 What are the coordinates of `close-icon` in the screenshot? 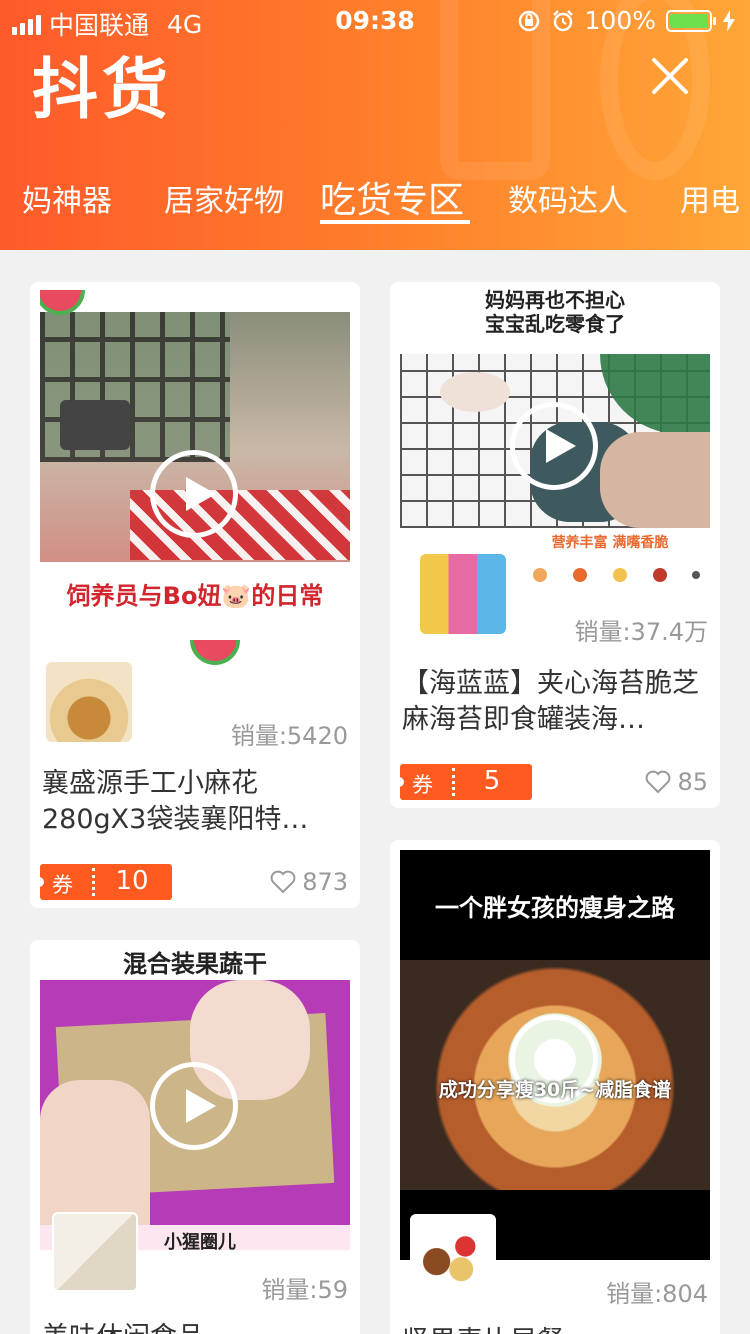 It's located at (670, 76).